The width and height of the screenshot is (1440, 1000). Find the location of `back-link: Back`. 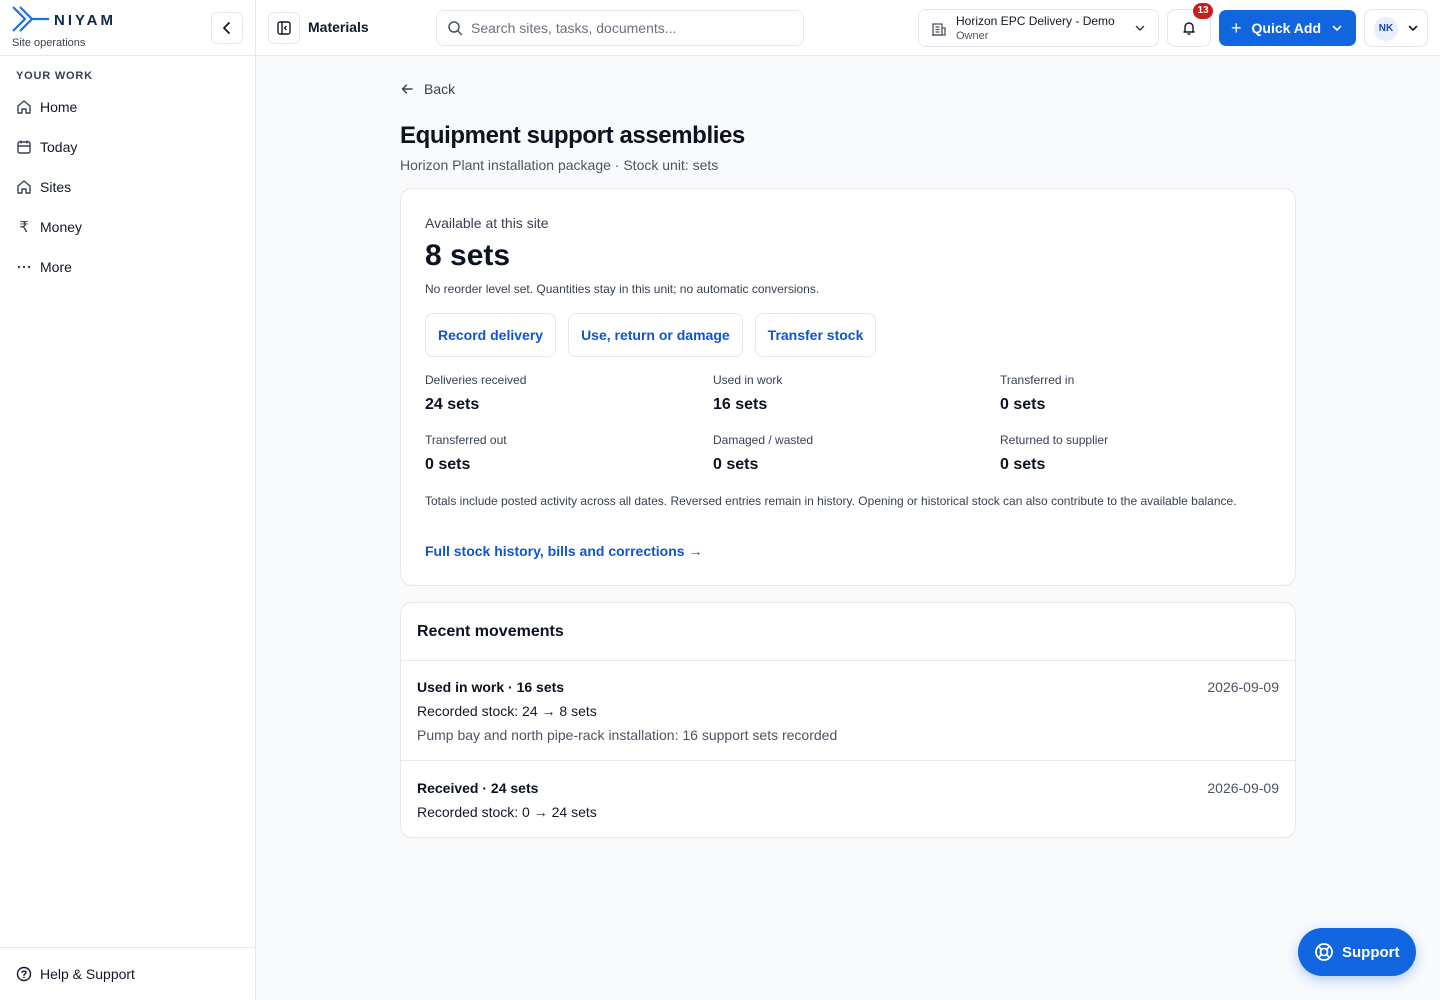

back-link: Back is located at coordinates (427, 89).